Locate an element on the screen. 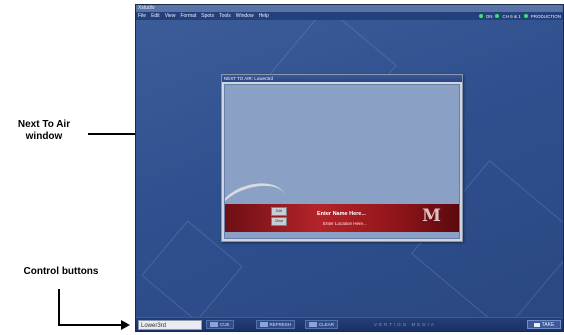 The height and width of the screenshot is (335, 564). status-production-icon is located at coordinates (525, 16).